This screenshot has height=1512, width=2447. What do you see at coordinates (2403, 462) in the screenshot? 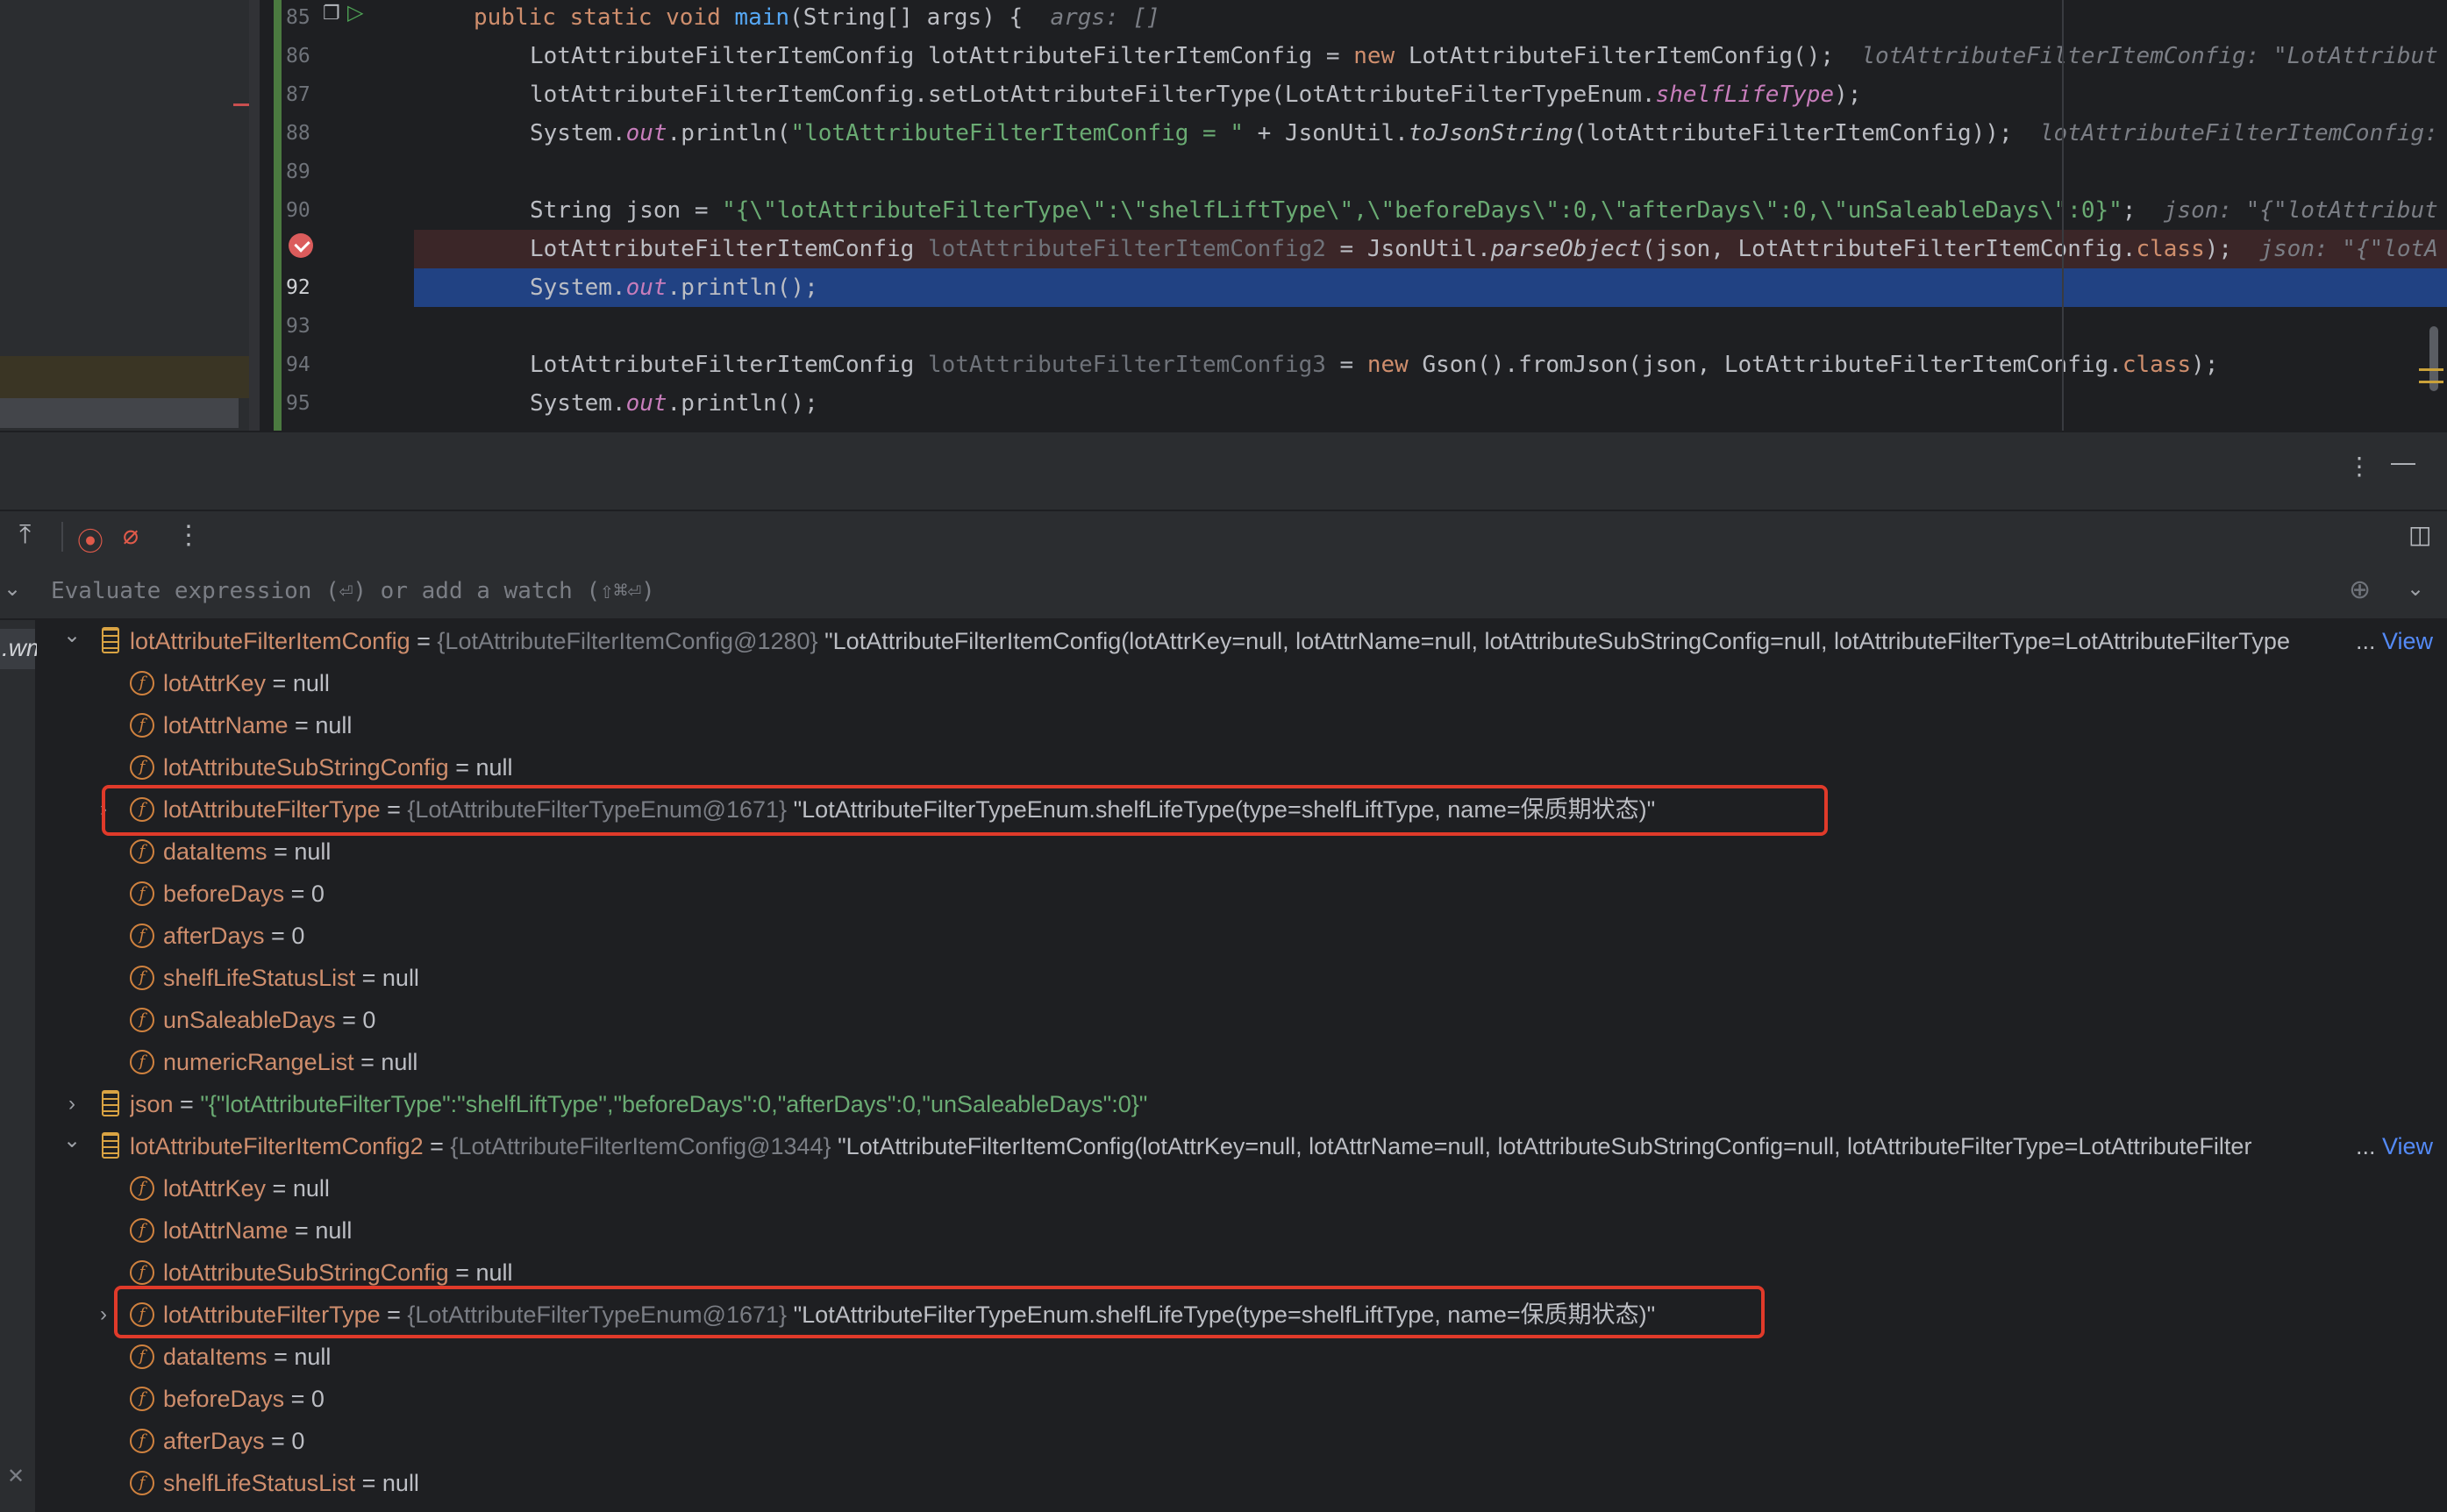
I see `minimize-icon: —` at bounding box center [2403, 462].